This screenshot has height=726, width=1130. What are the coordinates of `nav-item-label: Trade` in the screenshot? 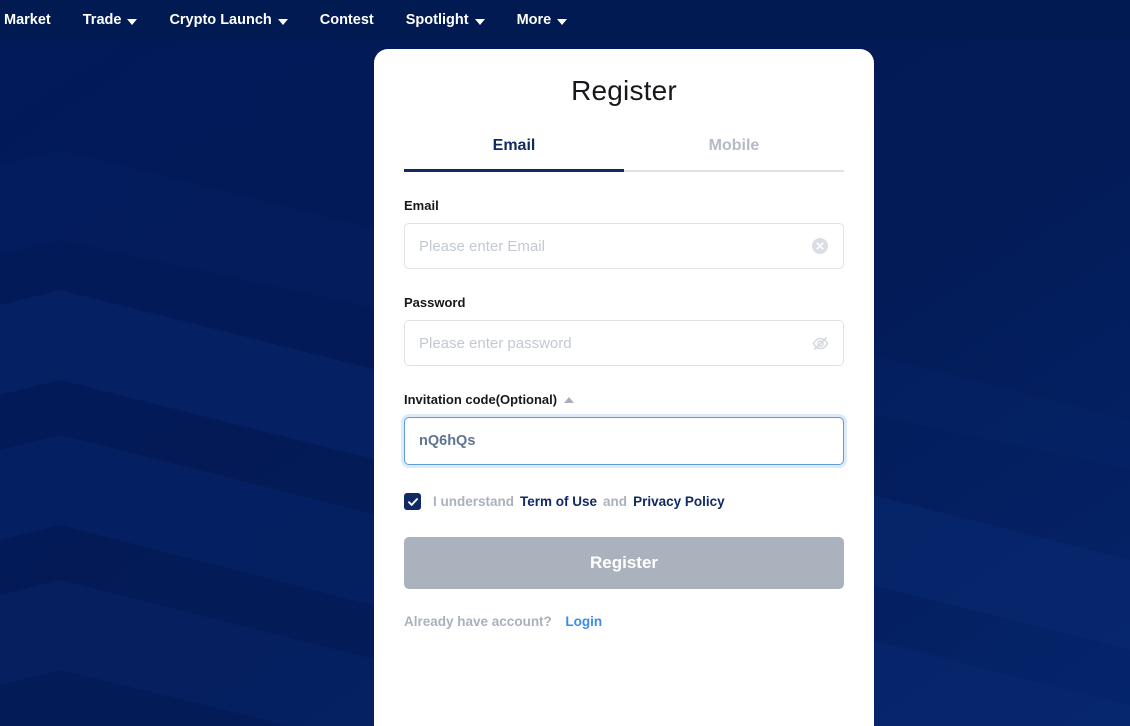 It's located at (102, 20).